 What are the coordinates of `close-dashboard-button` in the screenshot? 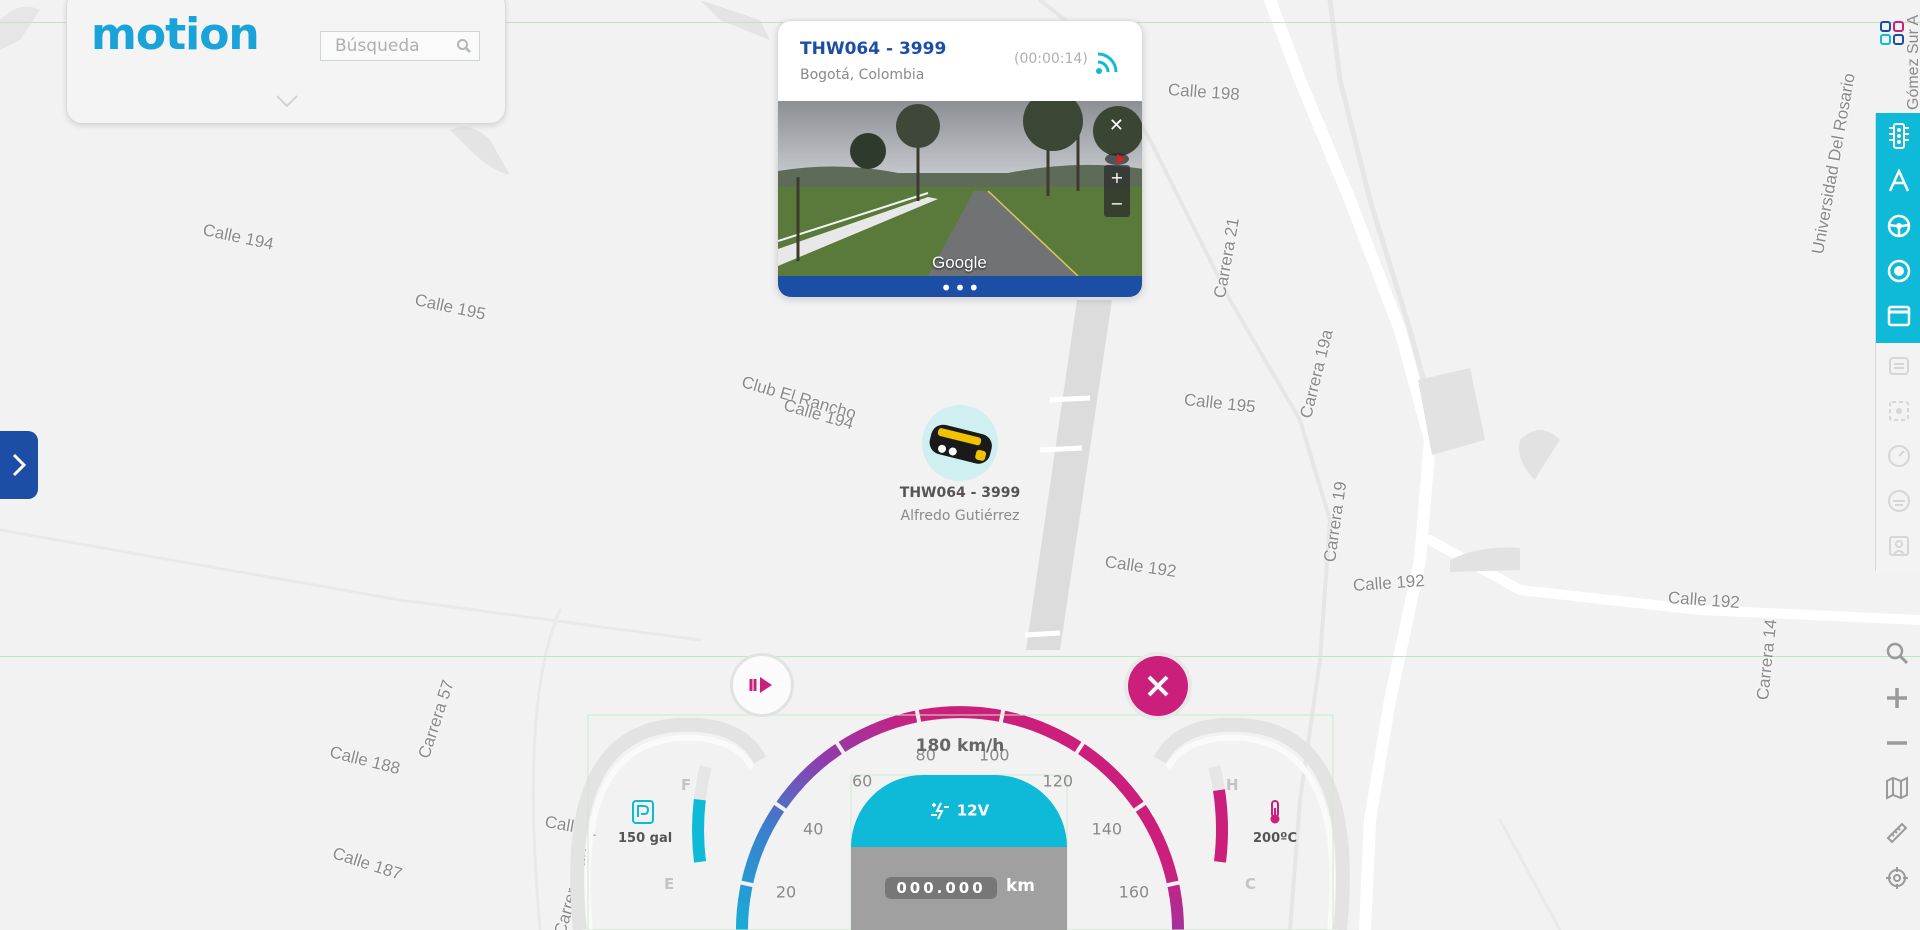 It's located at (1158, 686).